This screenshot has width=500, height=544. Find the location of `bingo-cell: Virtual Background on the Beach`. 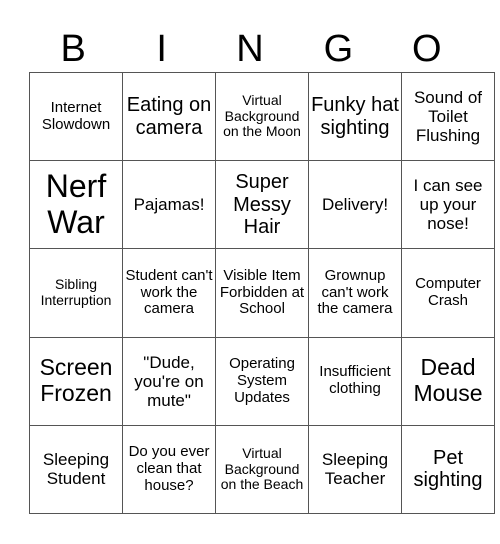

bingo-cell: Virtual Background on the Beach is located at coordinates (262, 469).